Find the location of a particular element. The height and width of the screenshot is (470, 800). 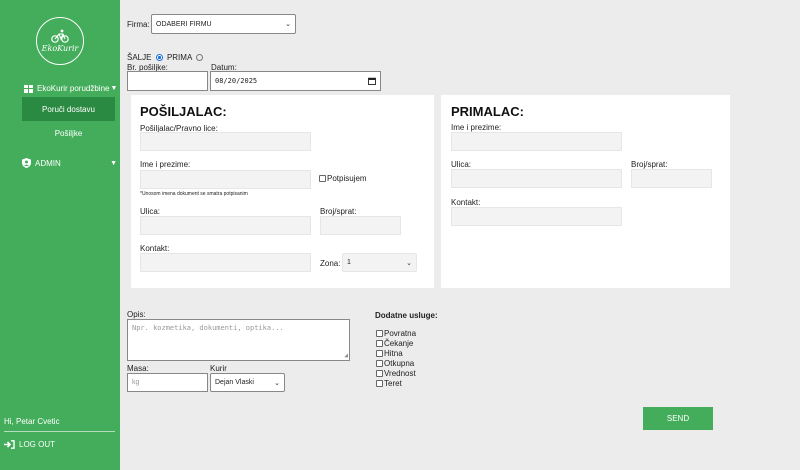

kurir-select: Dejan Vlaski ⌄ is located at coordinates (247, 382).